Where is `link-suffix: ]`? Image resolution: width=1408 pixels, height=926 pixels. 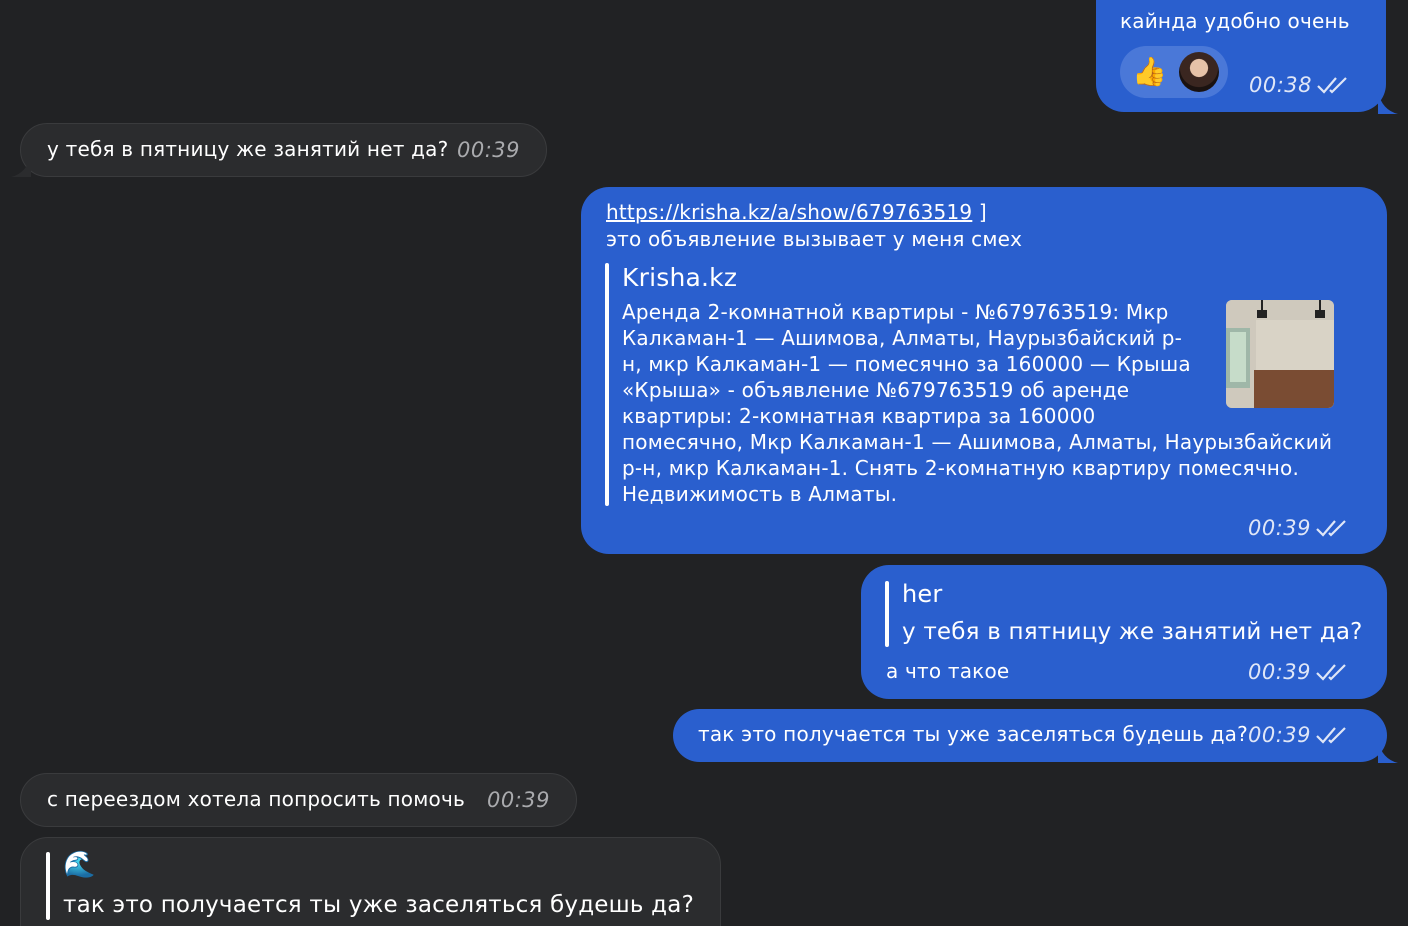 link-suffix: ] is located at coordinates (979, 212).